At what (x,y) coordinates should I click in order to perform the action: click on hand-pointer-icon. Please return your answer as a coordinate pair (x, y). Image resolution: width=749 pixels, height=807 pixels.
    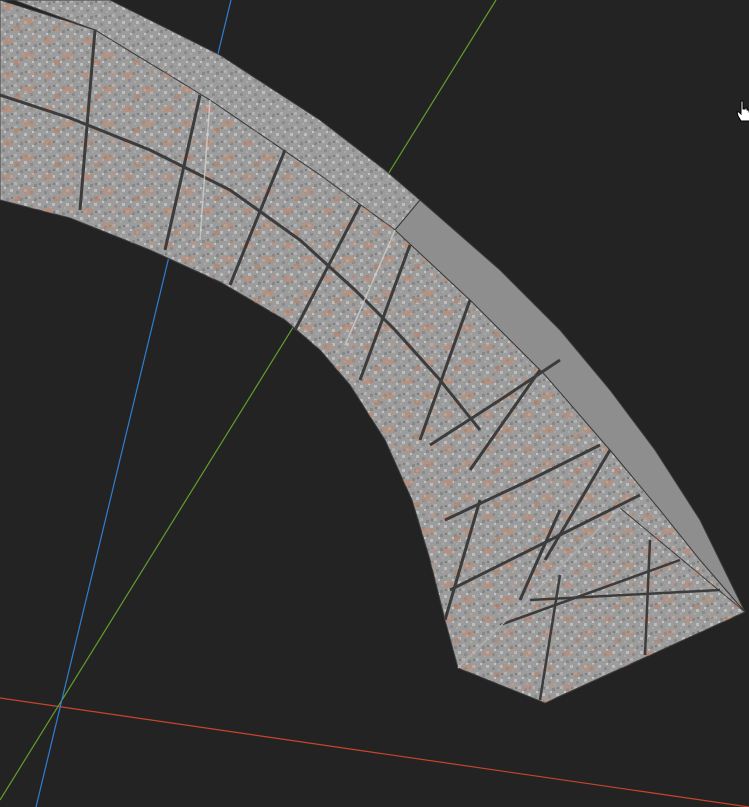
    Looking at the image, I should click on (742, 111).